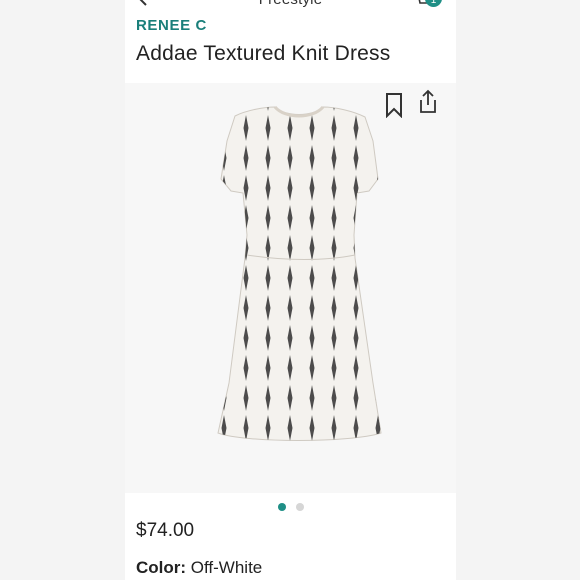 The width and height of the screenshot is (580, 580). I want to click on product-price: $74.00, so click(165, 530).